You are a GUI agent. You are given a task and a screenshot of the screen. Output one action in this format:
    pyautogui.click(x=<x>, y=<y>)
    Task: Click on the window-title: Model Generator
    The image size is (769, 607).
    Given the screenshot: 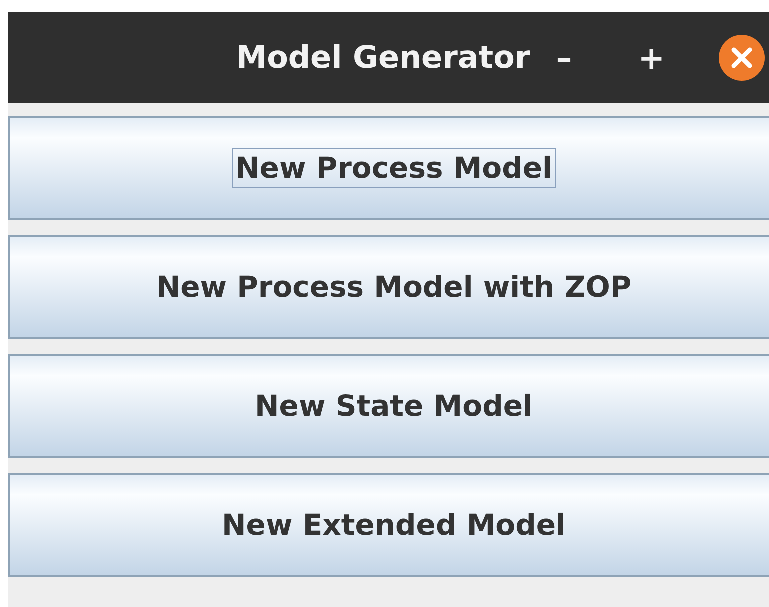 What is the action you would take?
    pyautogui.click(x=383, y=58)
    